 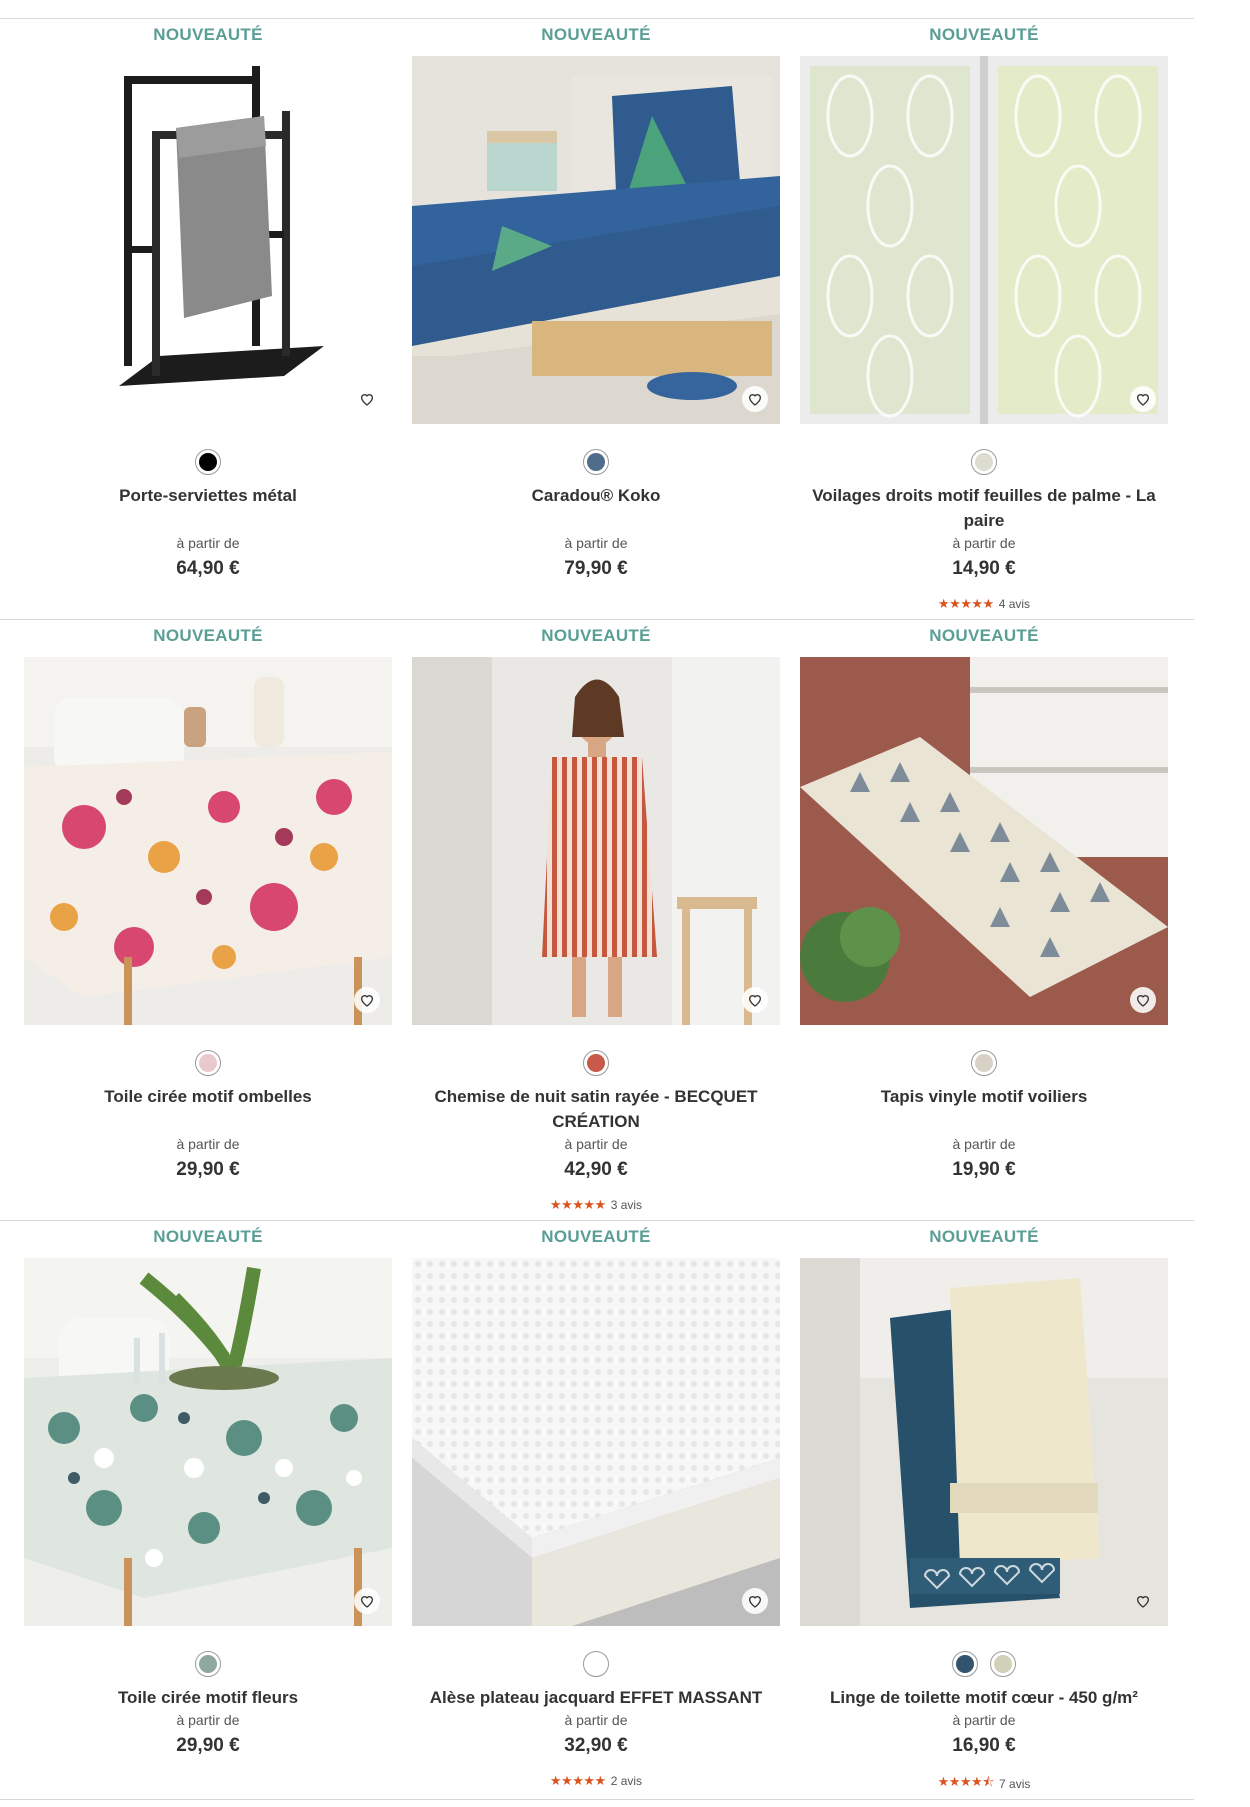 I want to click on product-price: 19,90 €, so click(x=984, y=1169).